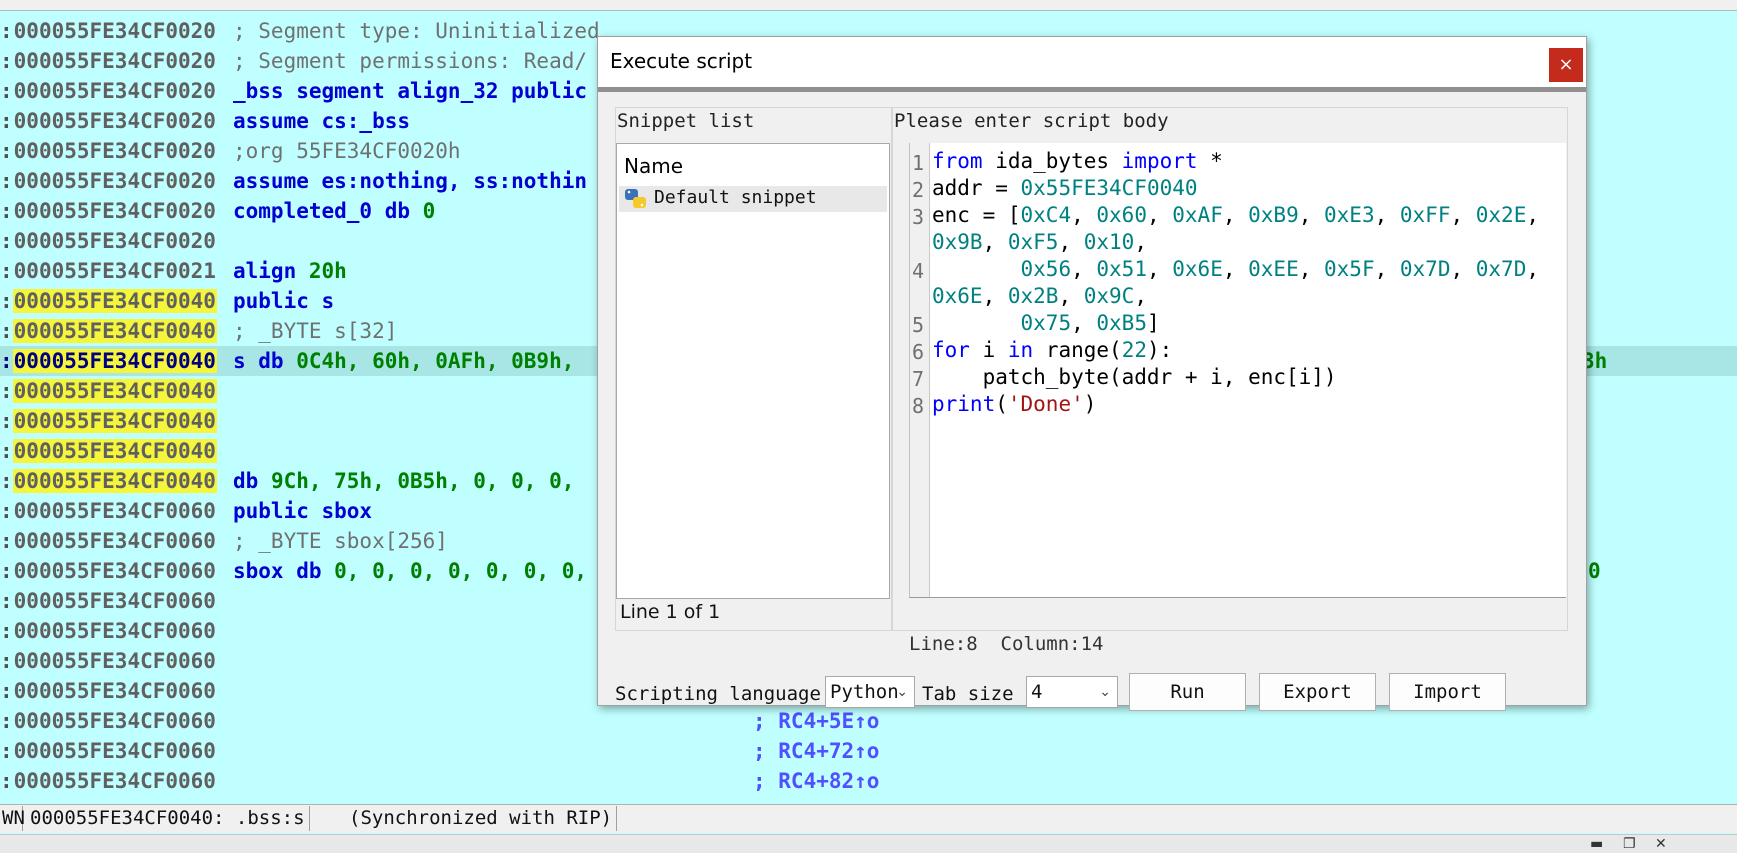 This screenshot has height=853, width=1737. What do you see at coordinates (735, 197) in the screenshot?
I see `snippet-item-label: Default snippet` at bounding box center [735, 197].